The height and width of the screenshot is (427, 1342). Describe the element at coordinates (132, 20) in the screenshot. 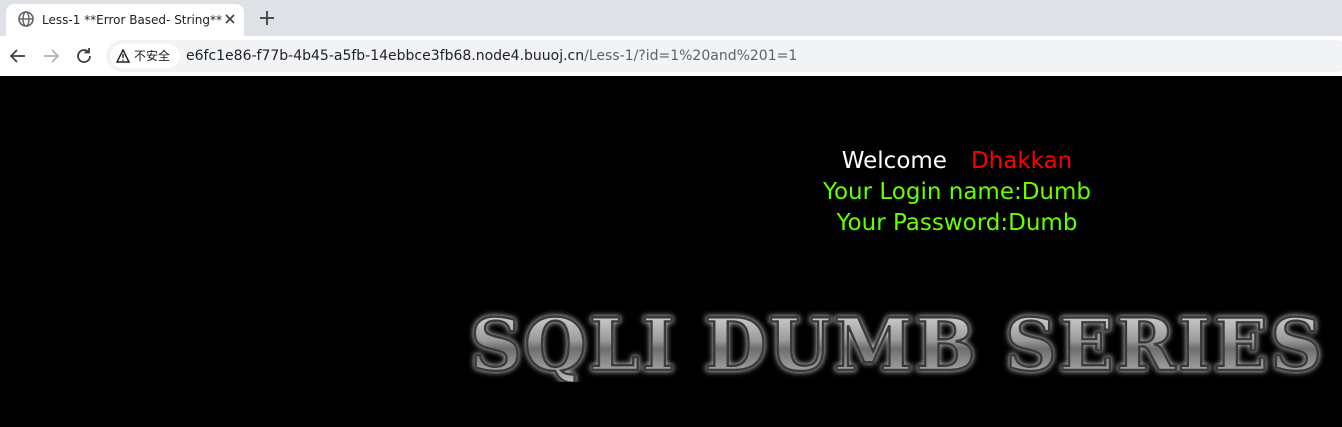

I see `tab-title: Less-1 **Error Based- String**` at that location.